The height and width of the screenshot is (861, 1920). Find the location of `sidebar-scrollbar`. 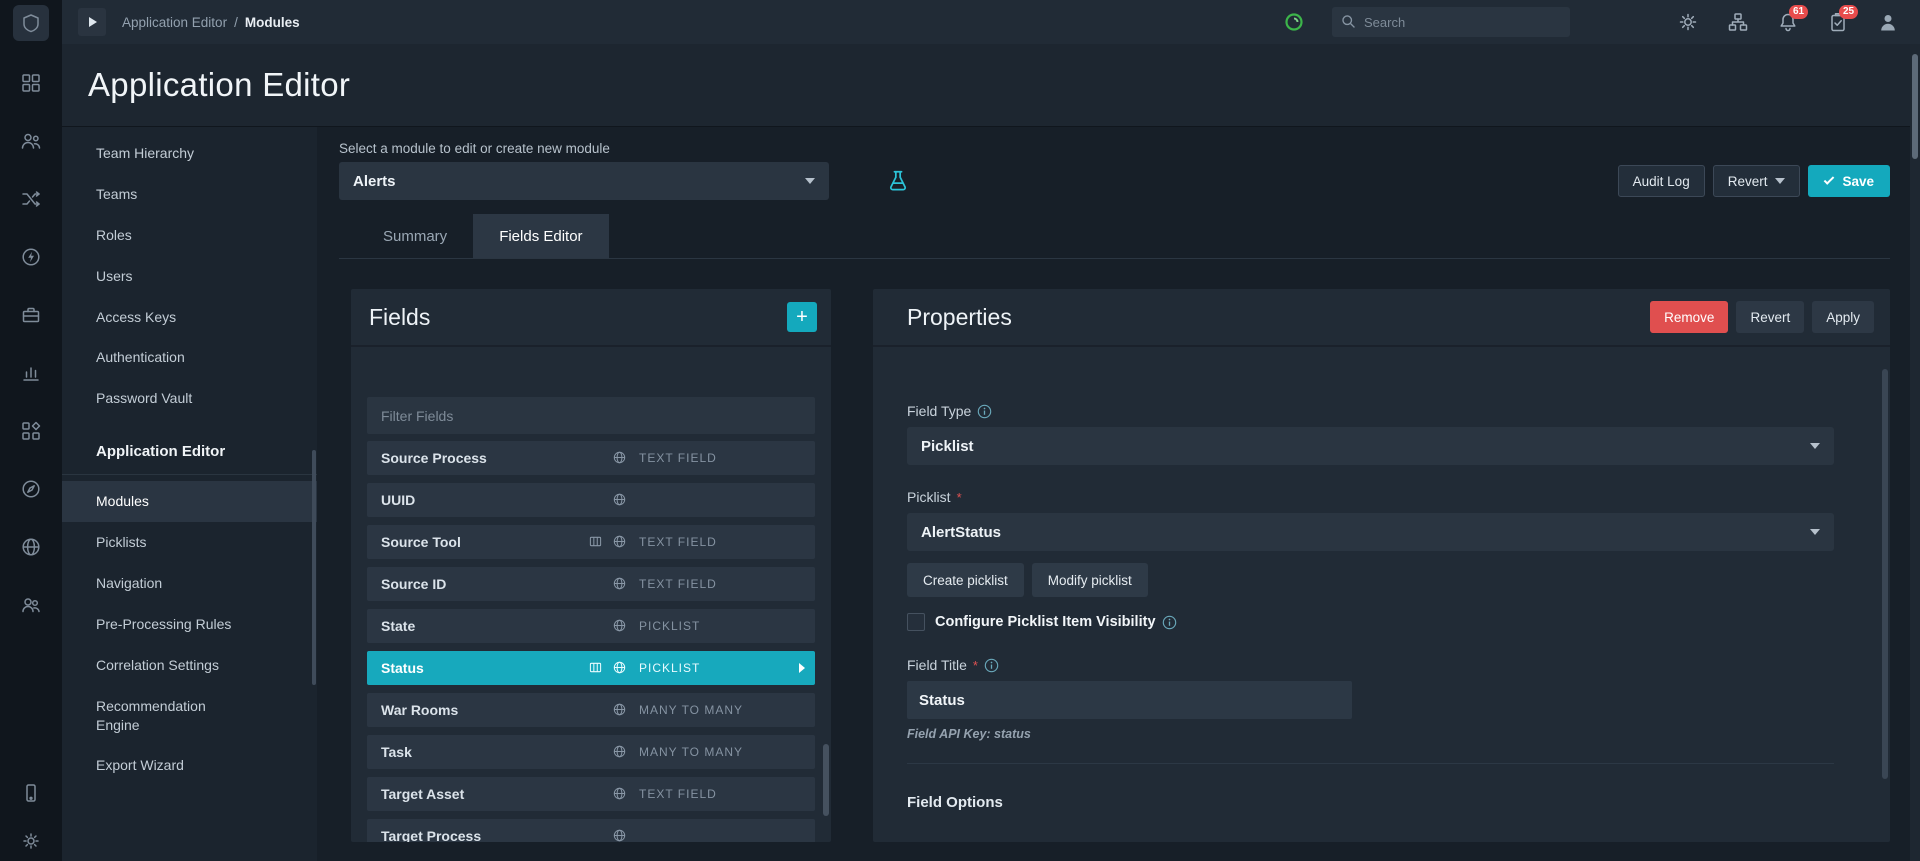

sidebar-scrollbar is located at coordinates (314, 567).